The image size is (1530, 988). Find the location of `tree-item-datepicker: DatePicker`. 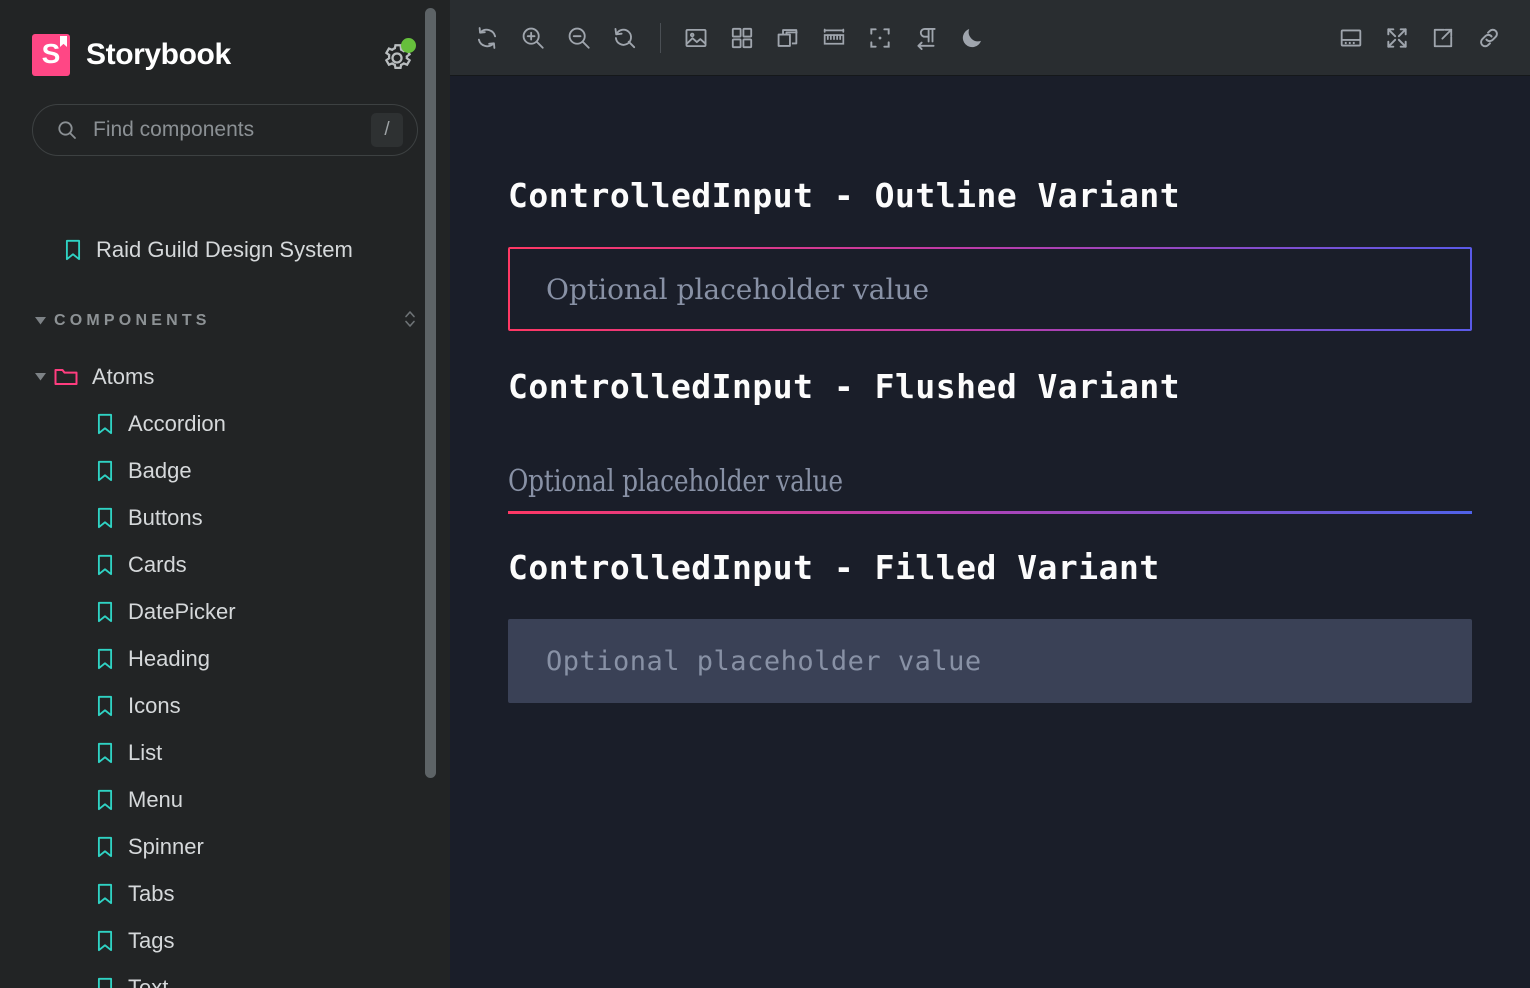

tree-item-datepicker: DatePicker is located at coordinates (225, 611).